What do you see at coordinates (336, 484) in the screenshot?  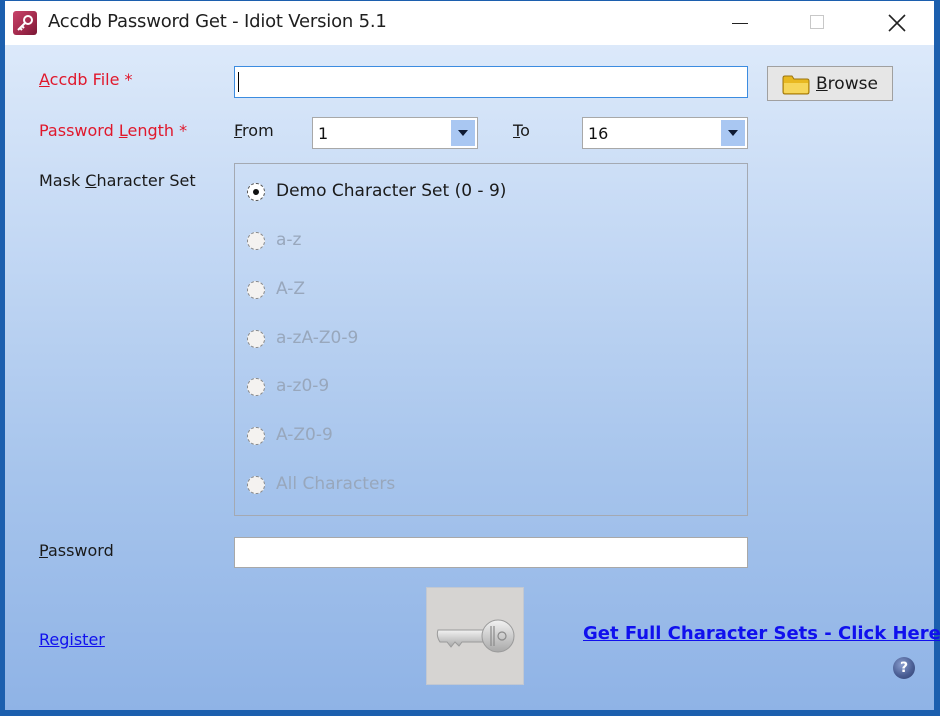 I see `radio-label: All Characters` at bounding box center [336, 484].